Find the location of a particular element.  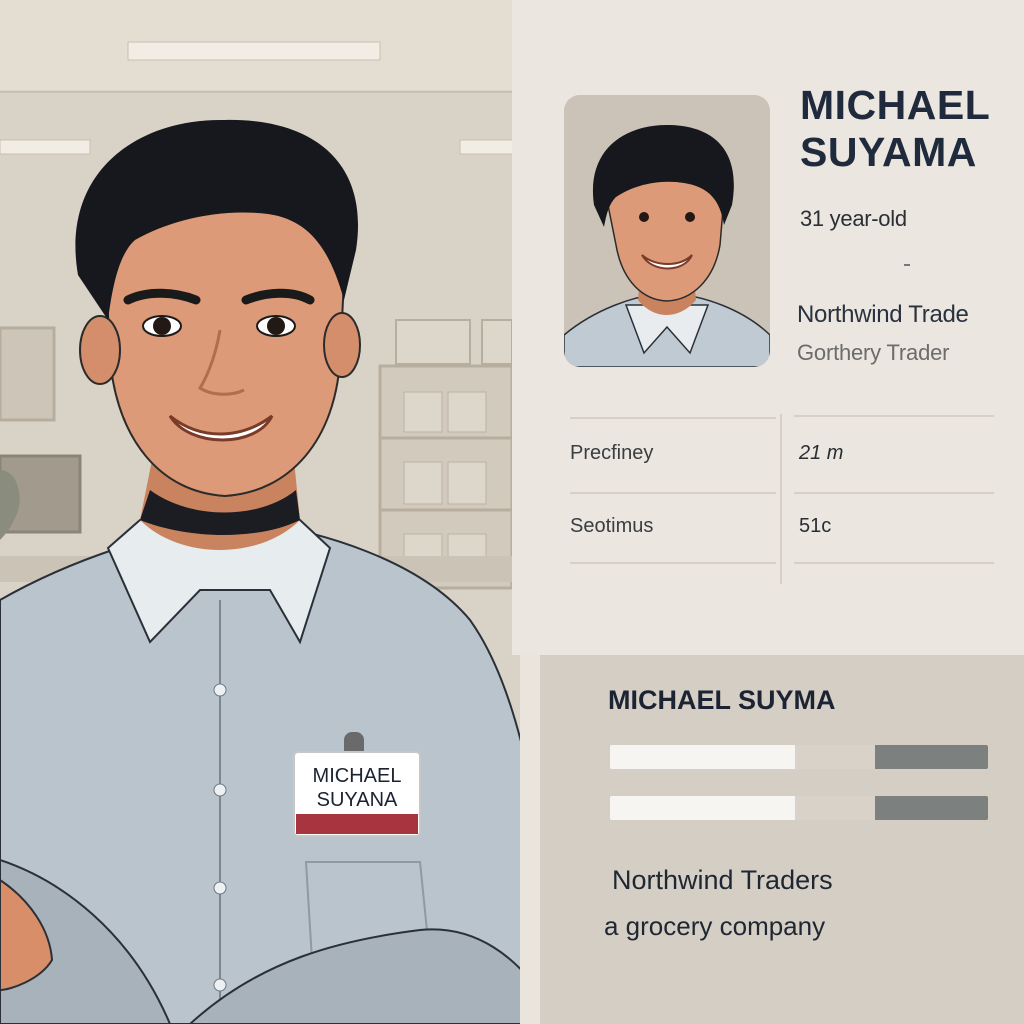

profile-age: 31 year-old is located at coordinates (853, 218).